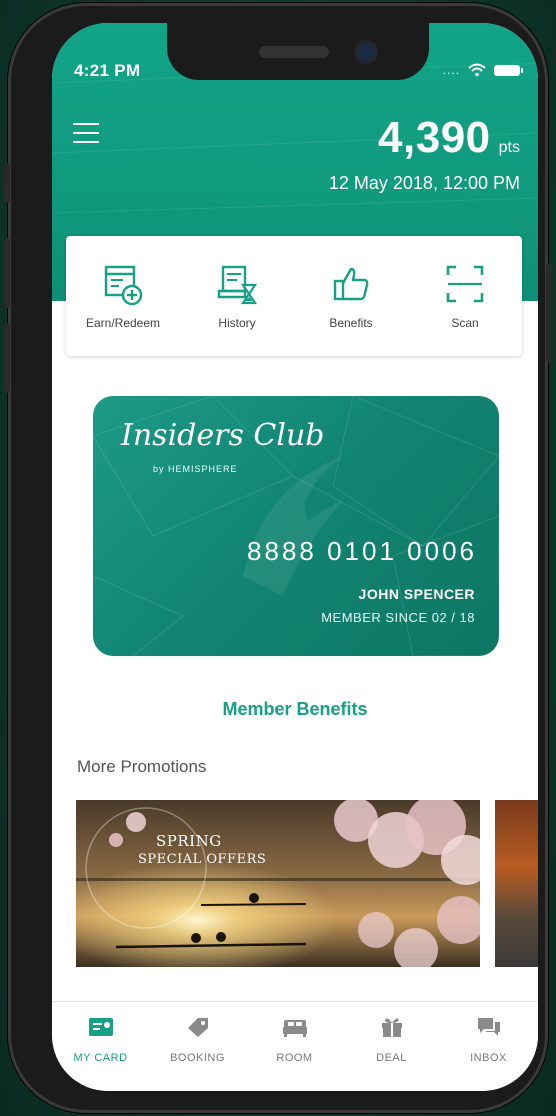 The height and width of the screenshot is (1116, 556). Describe the element at coordinates (465, 284) in the screenshot. I see `scan-icon` at that location.